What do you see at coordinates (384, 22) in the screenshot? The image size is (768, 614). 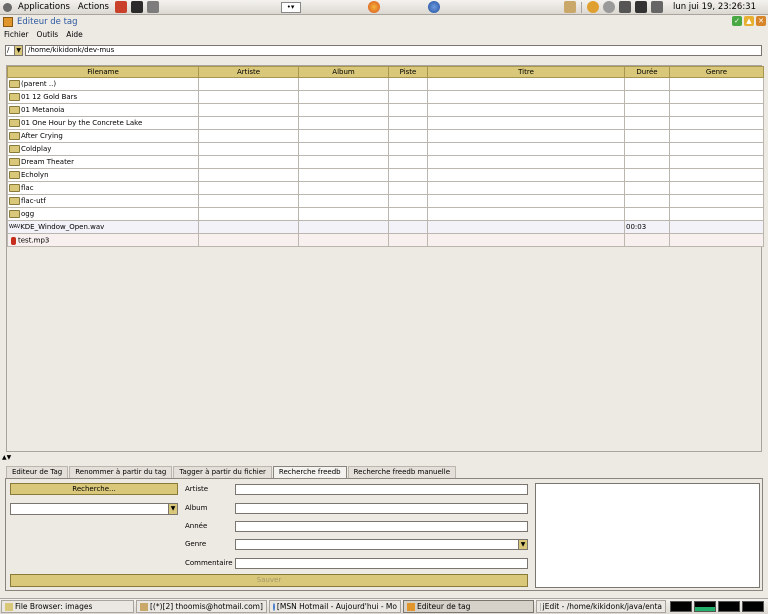 I see `window-title-bar: Editeur de tag ✓ ▲ ✕` at bounding box center [384, 22].